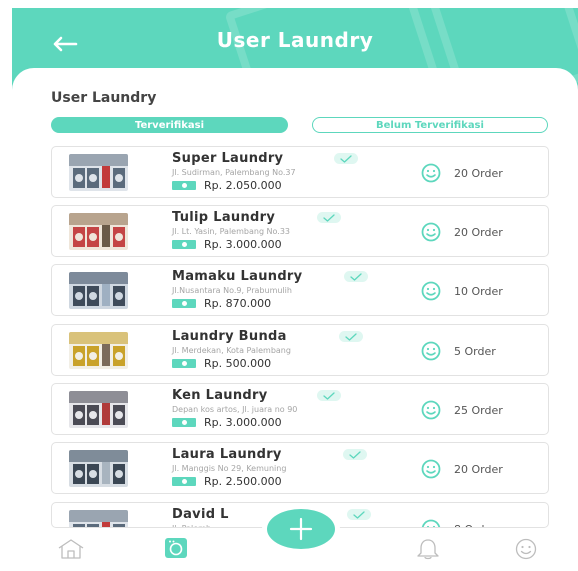 The width and height of the screenshot is (578, 571). Describe the element at coordinates (231, 231) in the screenshot. I see `laundry-address: Jl. Lt. Yasin, Palembang No.33` at that location.